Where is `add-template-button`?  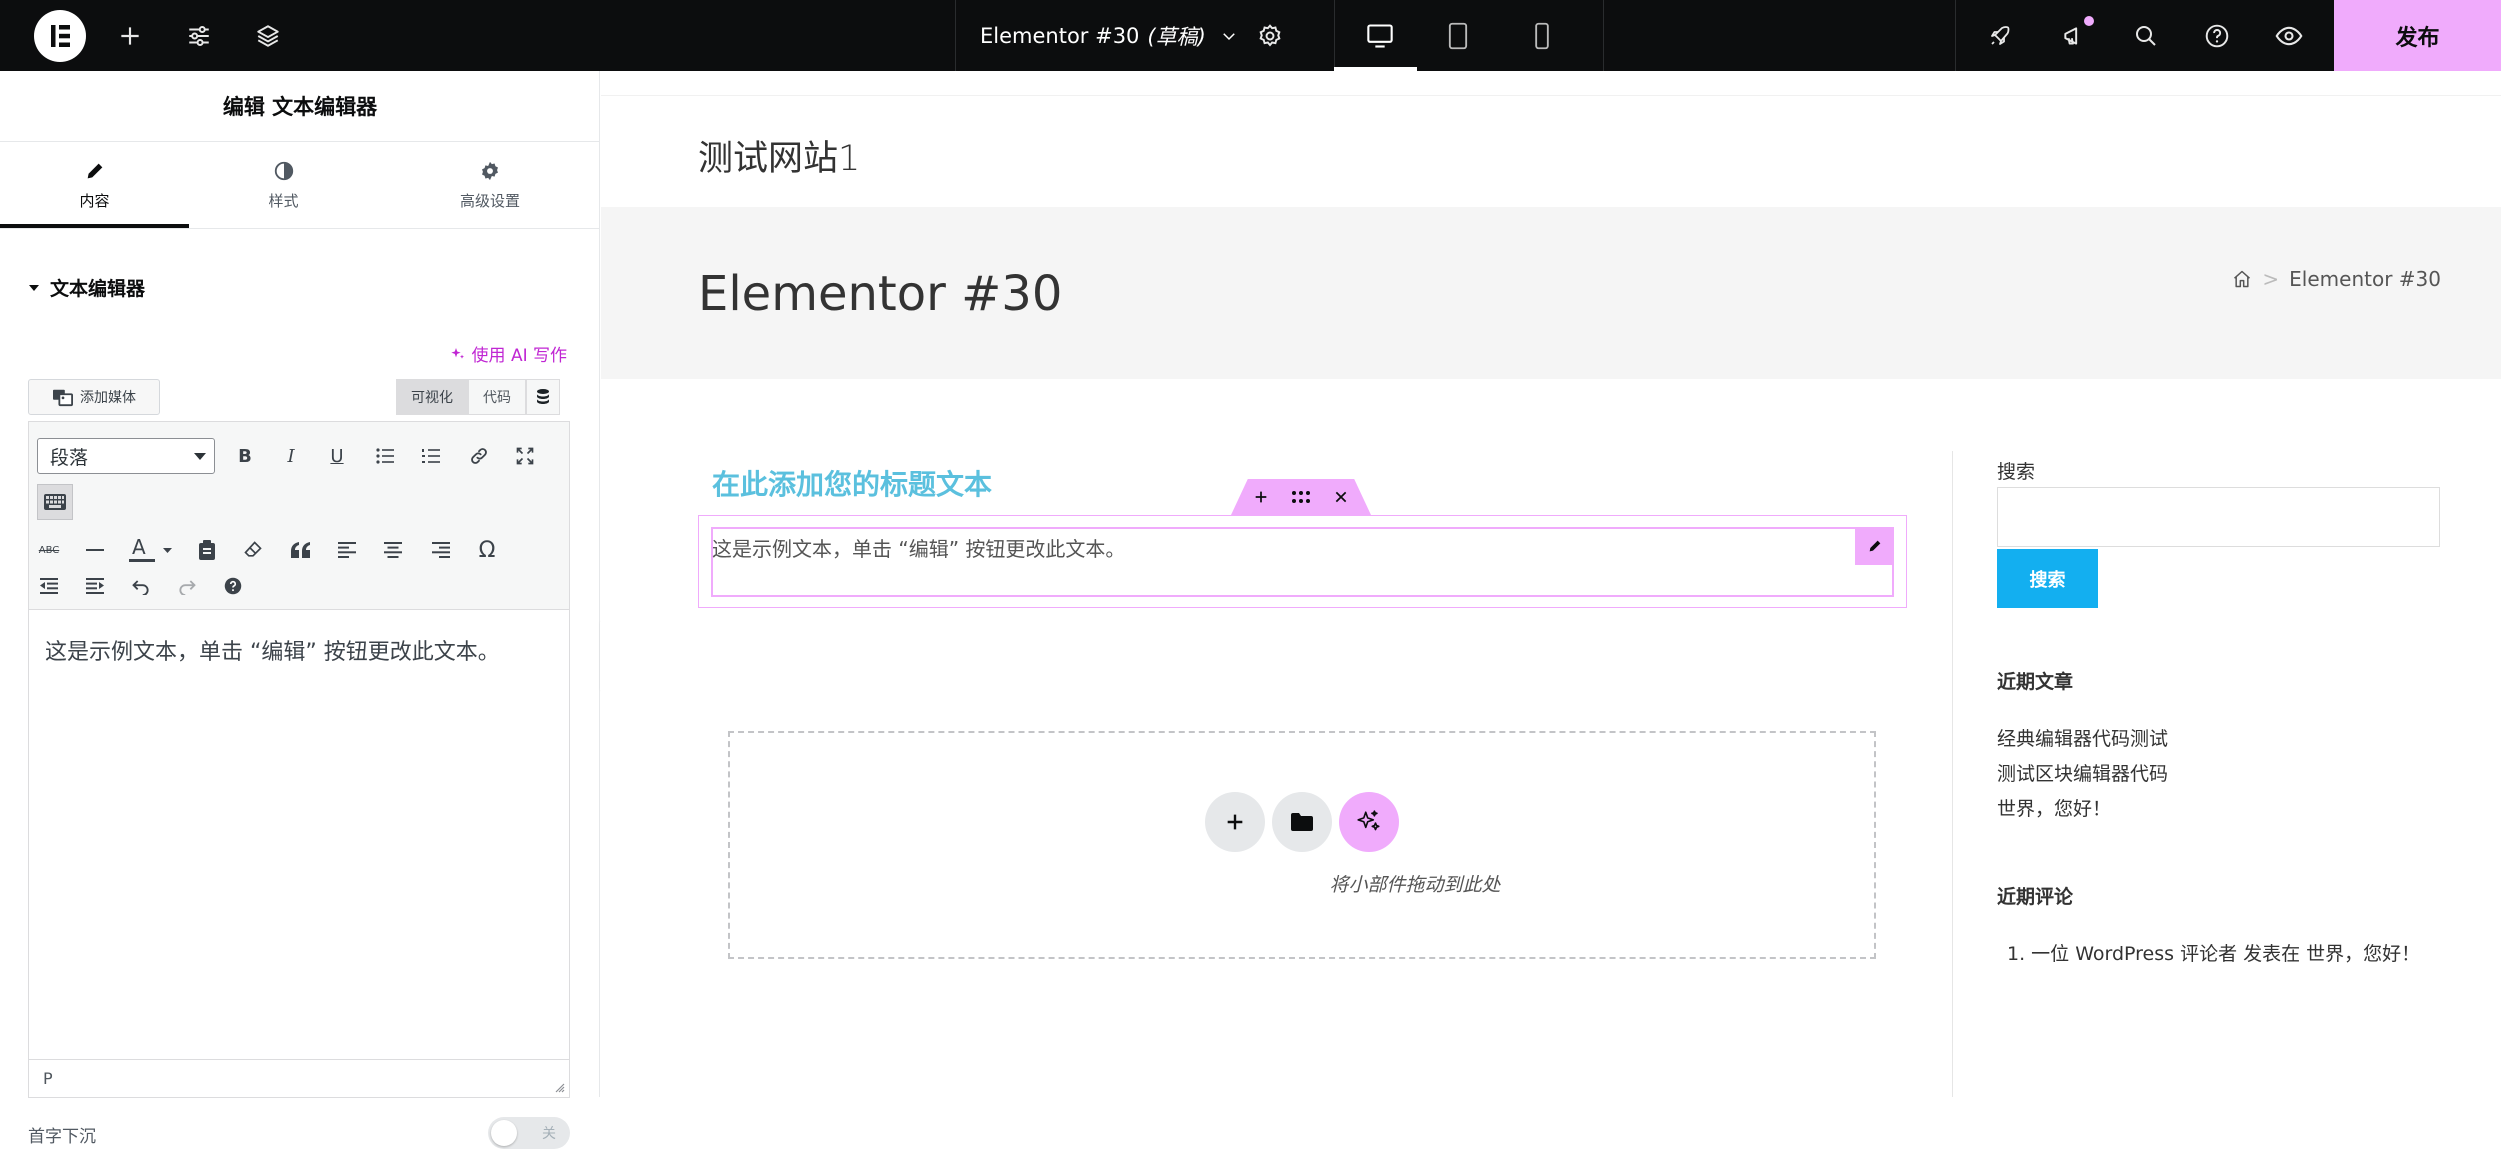 add-template-button is located at coordinates (1302, 822).